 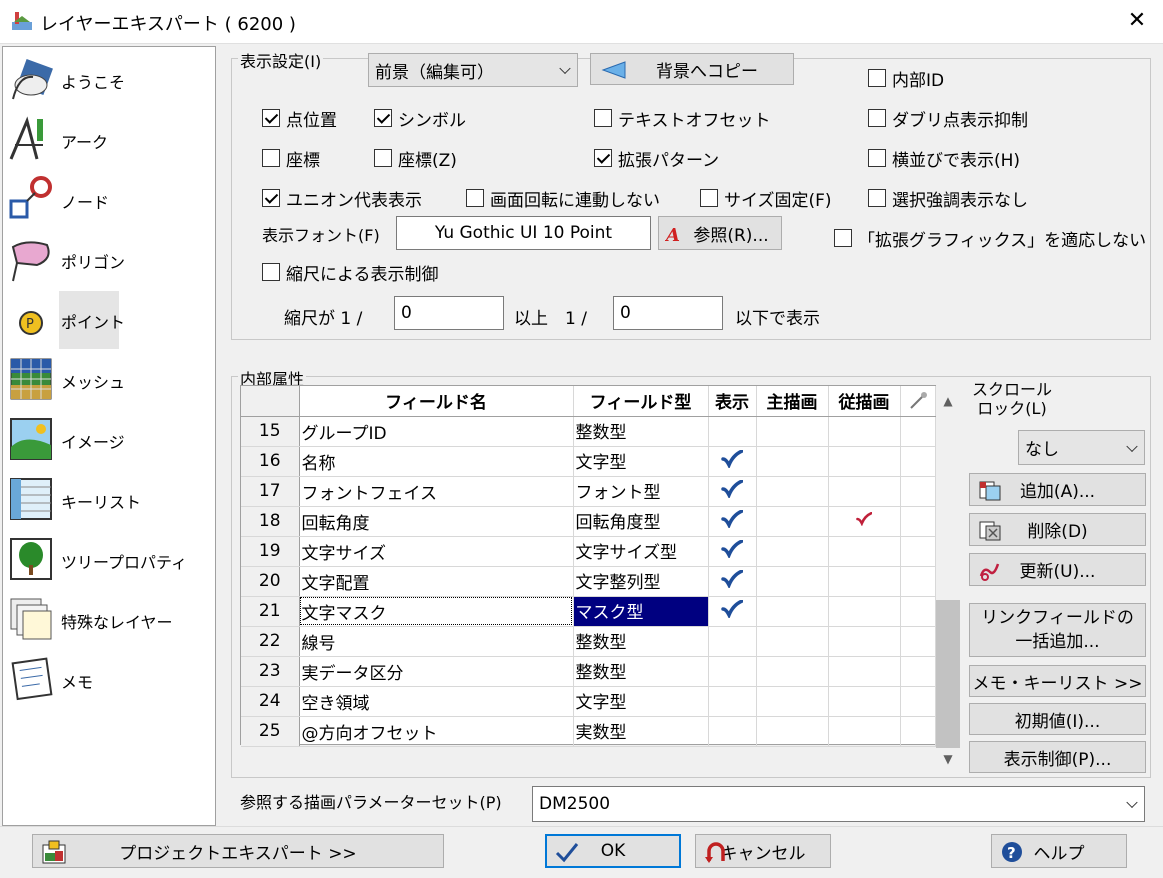 What do you see at coordinates (563, 198) in the screenshot?
I see `no-rotate-checkbox: 画面回転に連動しない` at bounding box center [563, 198].